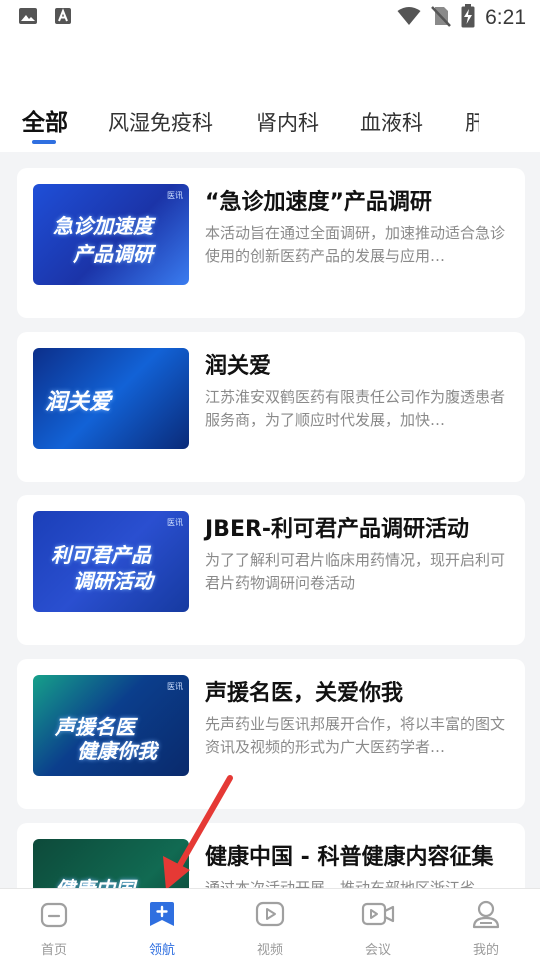 The height and width of the screenshot is (960, 540). What do you see at coordinates (337, 529) in the screenshot?
I see `activity-title: JBER-利可君产品调研活动` at bounding box center [337, 529].